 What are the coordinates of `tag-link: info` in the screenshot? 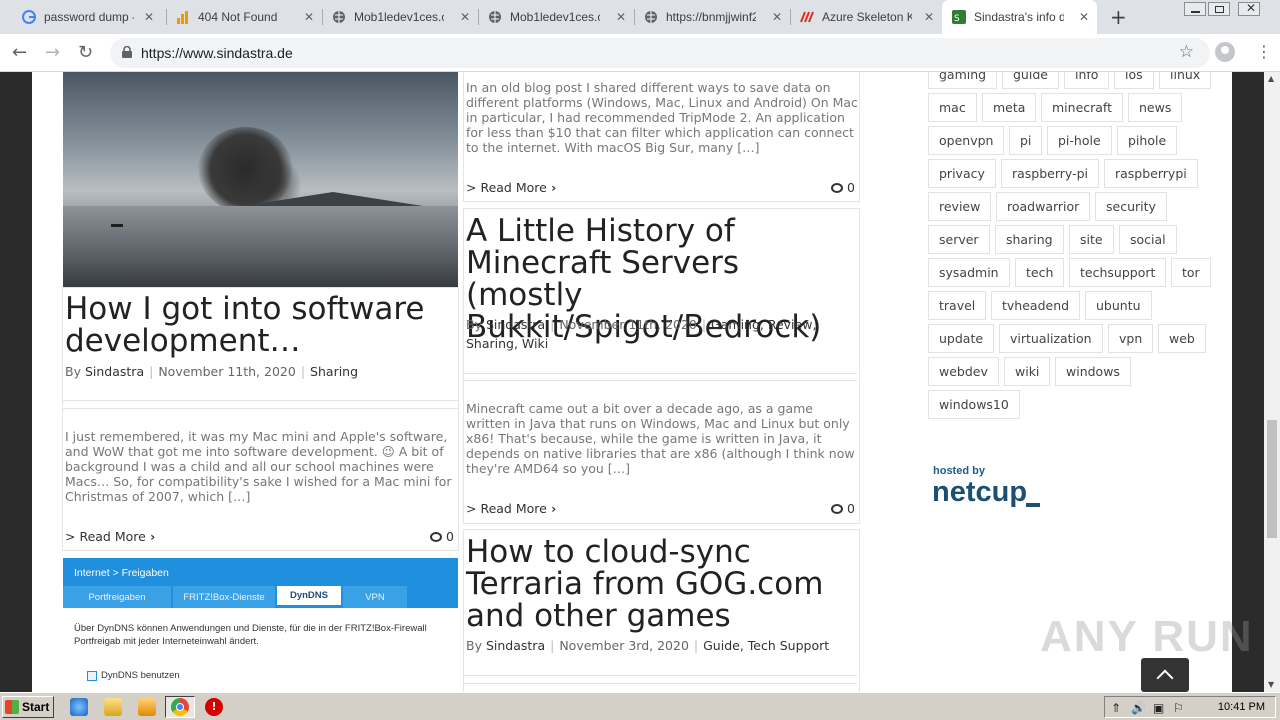 It's located at (1087, 80).